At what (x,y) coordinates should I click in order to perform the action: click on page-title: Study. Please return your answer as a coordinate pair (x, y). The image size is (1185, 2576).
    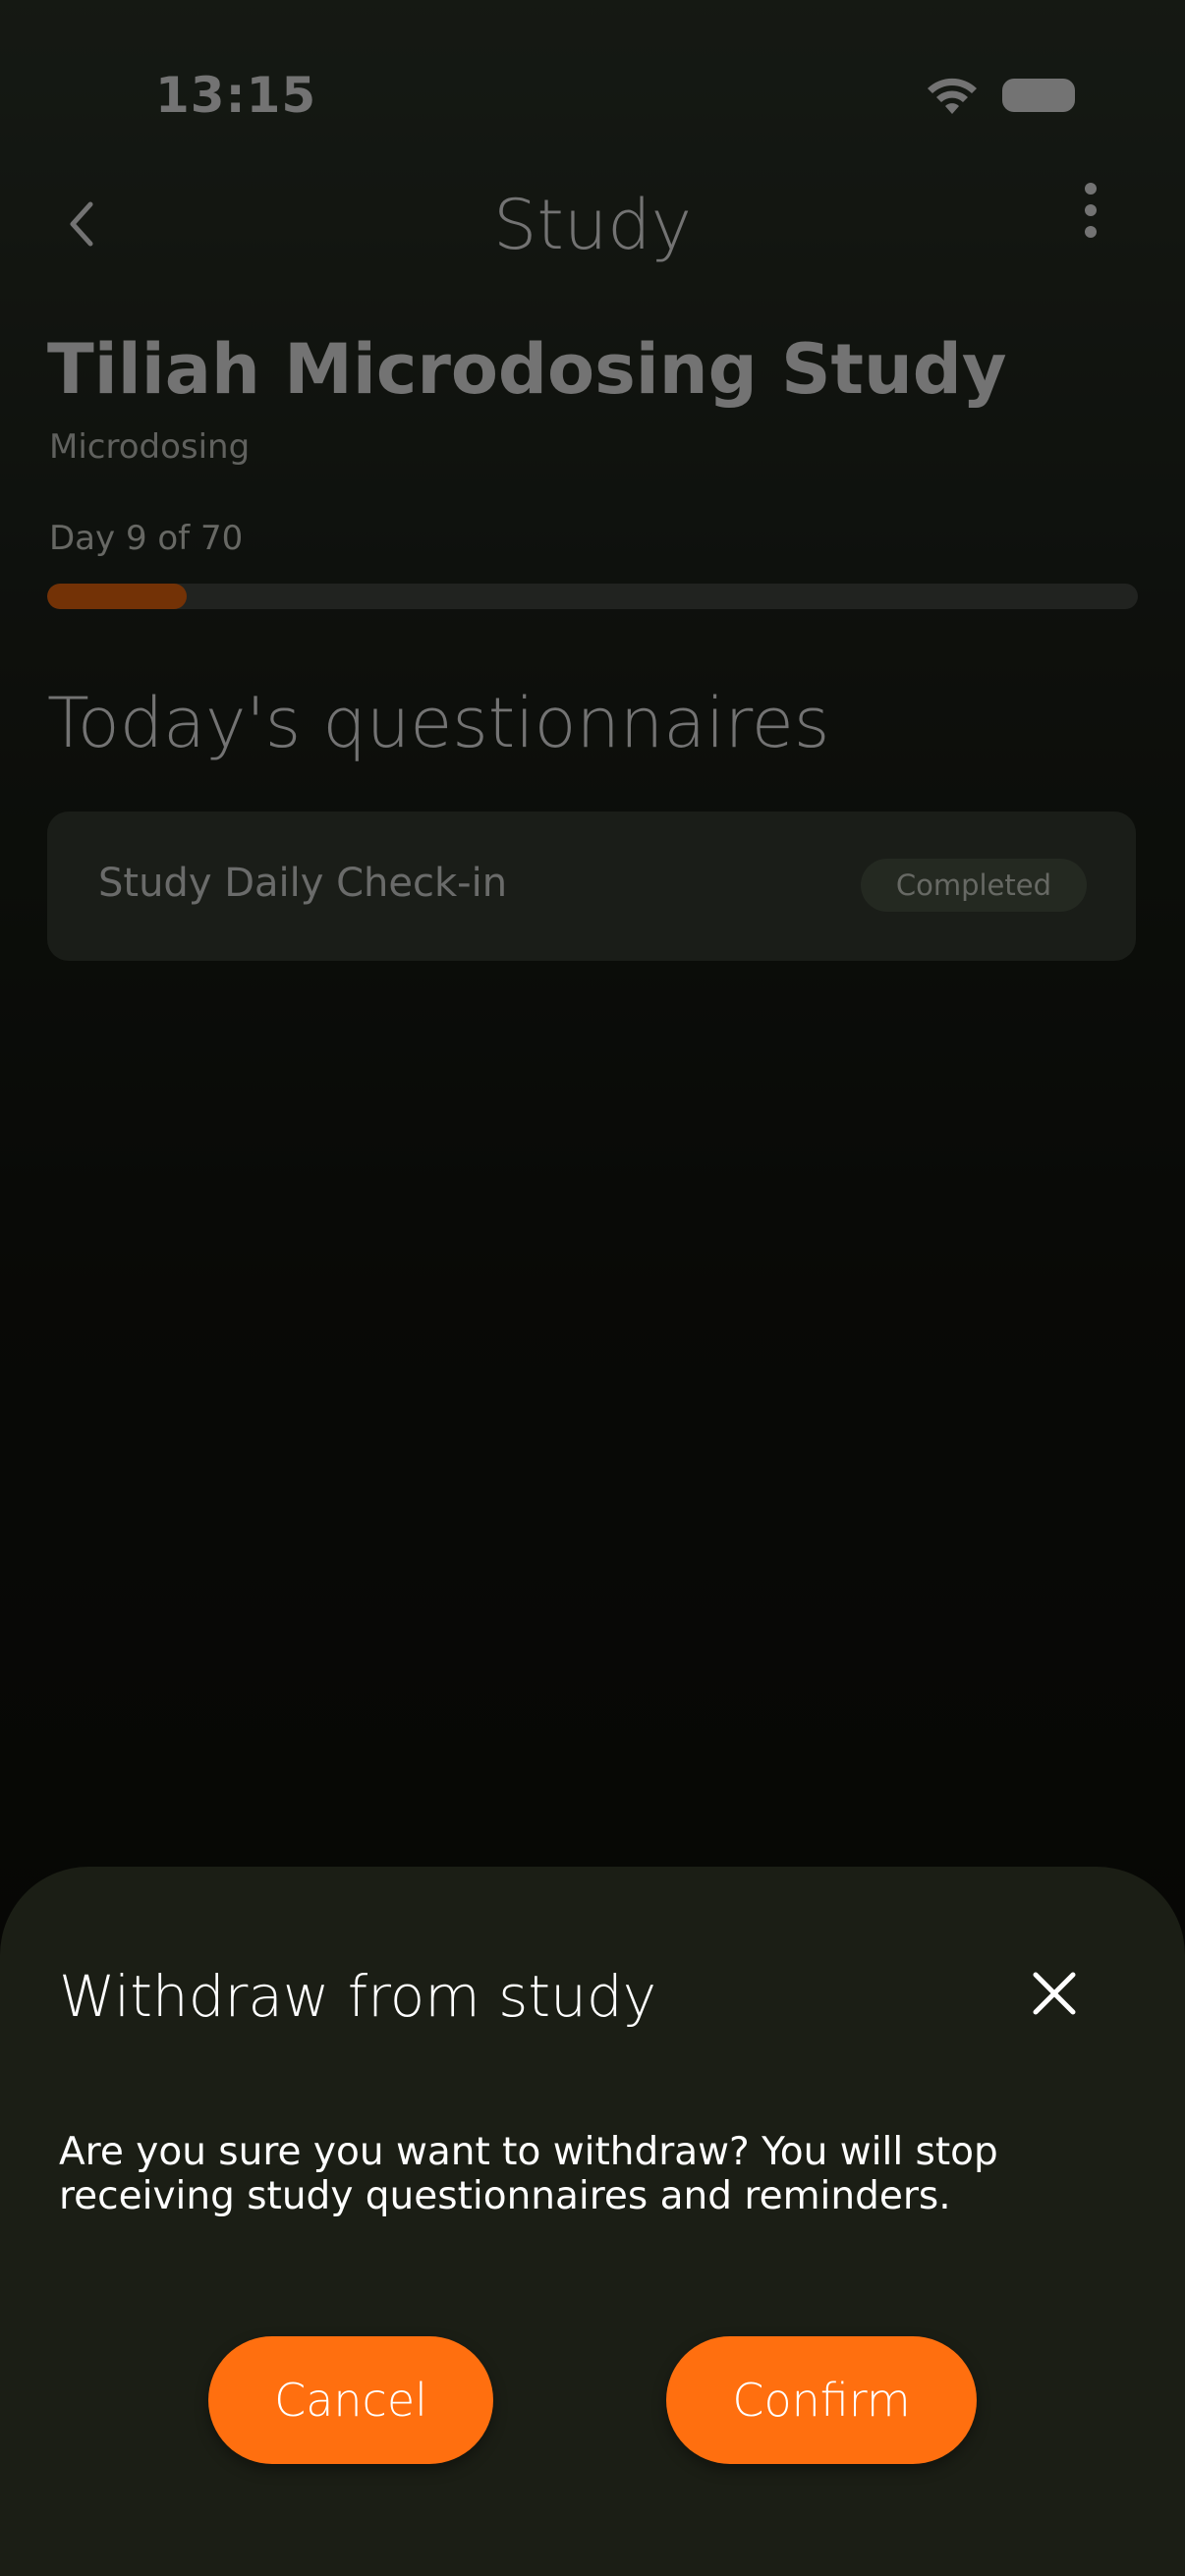
    Looking at the image, I should click on (592, 225).